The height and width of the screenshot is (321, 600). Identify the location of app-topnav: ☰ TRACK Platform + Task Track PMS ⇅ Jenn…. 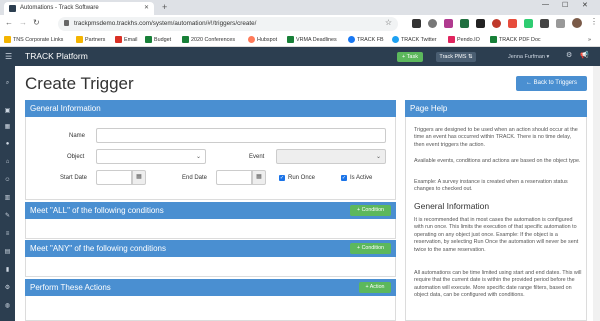
(300, 56).